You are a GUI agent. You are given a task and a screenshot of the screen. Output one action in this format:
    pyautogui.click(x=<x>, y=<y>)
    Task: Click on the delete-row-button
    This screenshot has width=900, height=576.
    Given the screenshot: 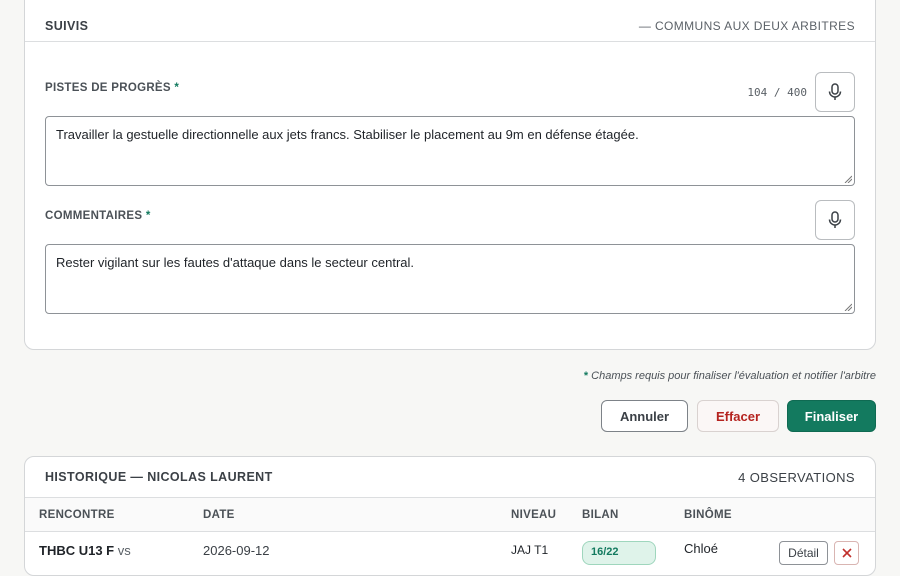 What is the action you would take?
    pyautogui.click(x=846, y=553)
    